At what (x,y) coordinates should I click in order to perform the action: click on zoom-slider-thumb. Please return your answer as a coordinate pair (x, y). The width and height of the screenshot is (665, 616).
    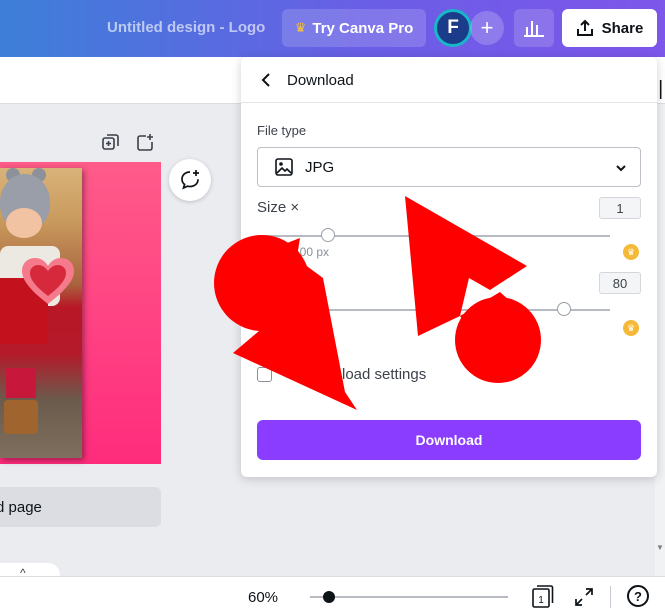
    Looking at the image, I should click on (329, 597).